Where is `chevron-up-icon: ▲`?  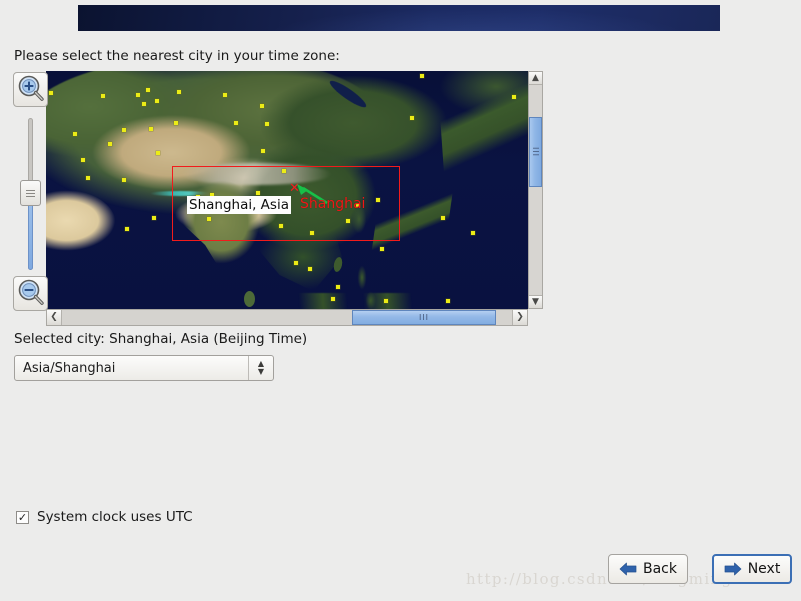 chevron-up-icon: ▲ is located at coordinates (535, 77).